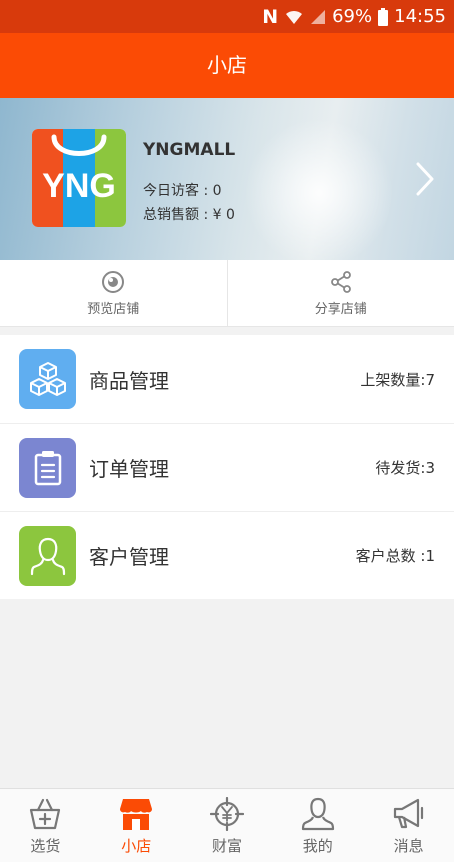 The image size is (454, 862). What do you see at coordinates (340, 281) in the screenshot?
I see `share-icon` at bounding box center [340, 281].